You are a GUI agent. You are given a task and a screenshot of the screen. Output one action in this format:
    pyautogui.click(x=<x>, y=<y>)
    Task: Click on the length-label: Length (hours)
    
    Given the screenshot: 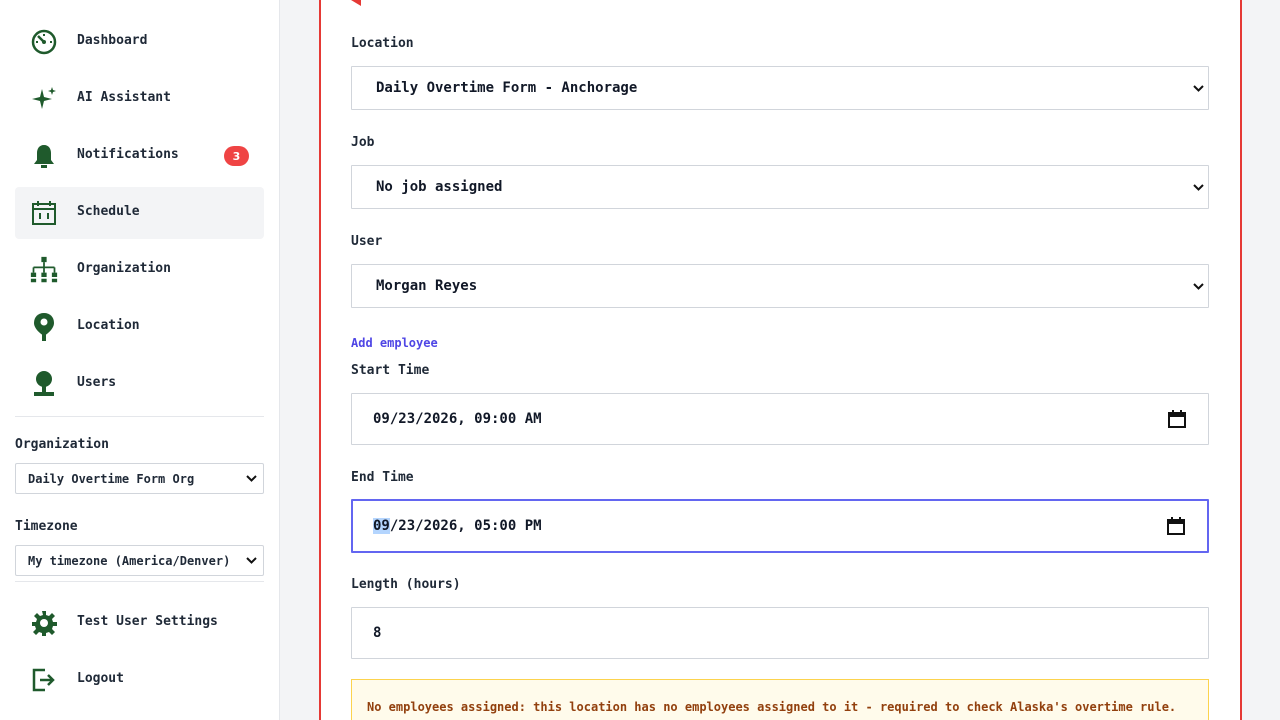 What is the action you would take?
    pyautogui.click(x=406, y=584)
    